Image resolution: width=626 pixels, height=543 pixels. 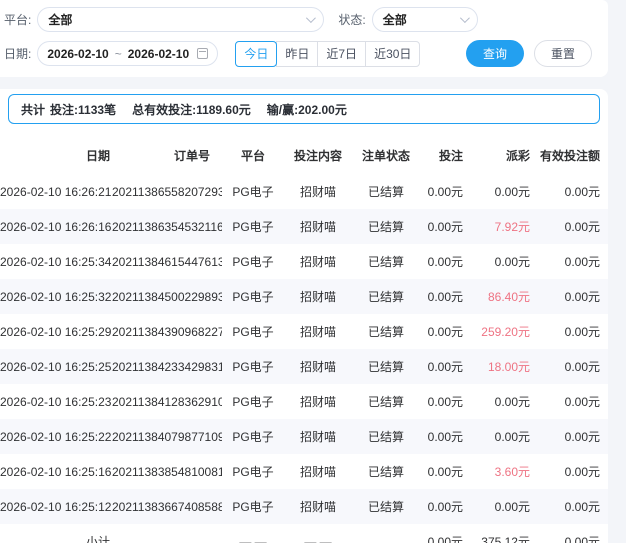 What do you see at coordinates (181, 19) in the screenshot?
I see `platform-select: 全部` at bounding box center [181, 19].